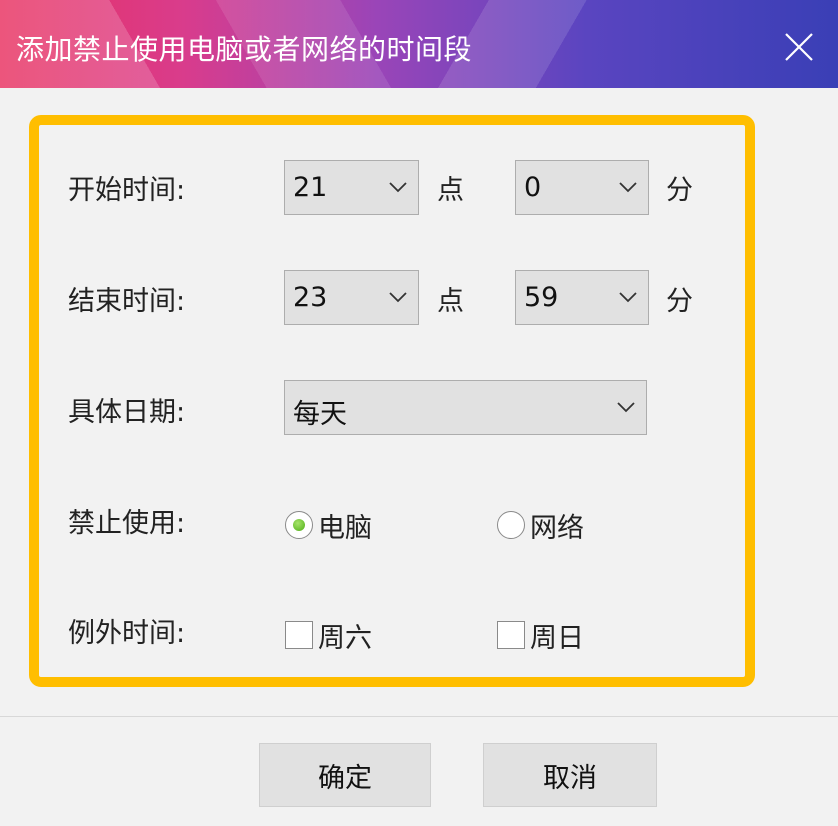 This screenshot has width=838, height=826. Describe the element at coordinates (465, 407) in the screenshot. I see `date-select: 每天` at that location.